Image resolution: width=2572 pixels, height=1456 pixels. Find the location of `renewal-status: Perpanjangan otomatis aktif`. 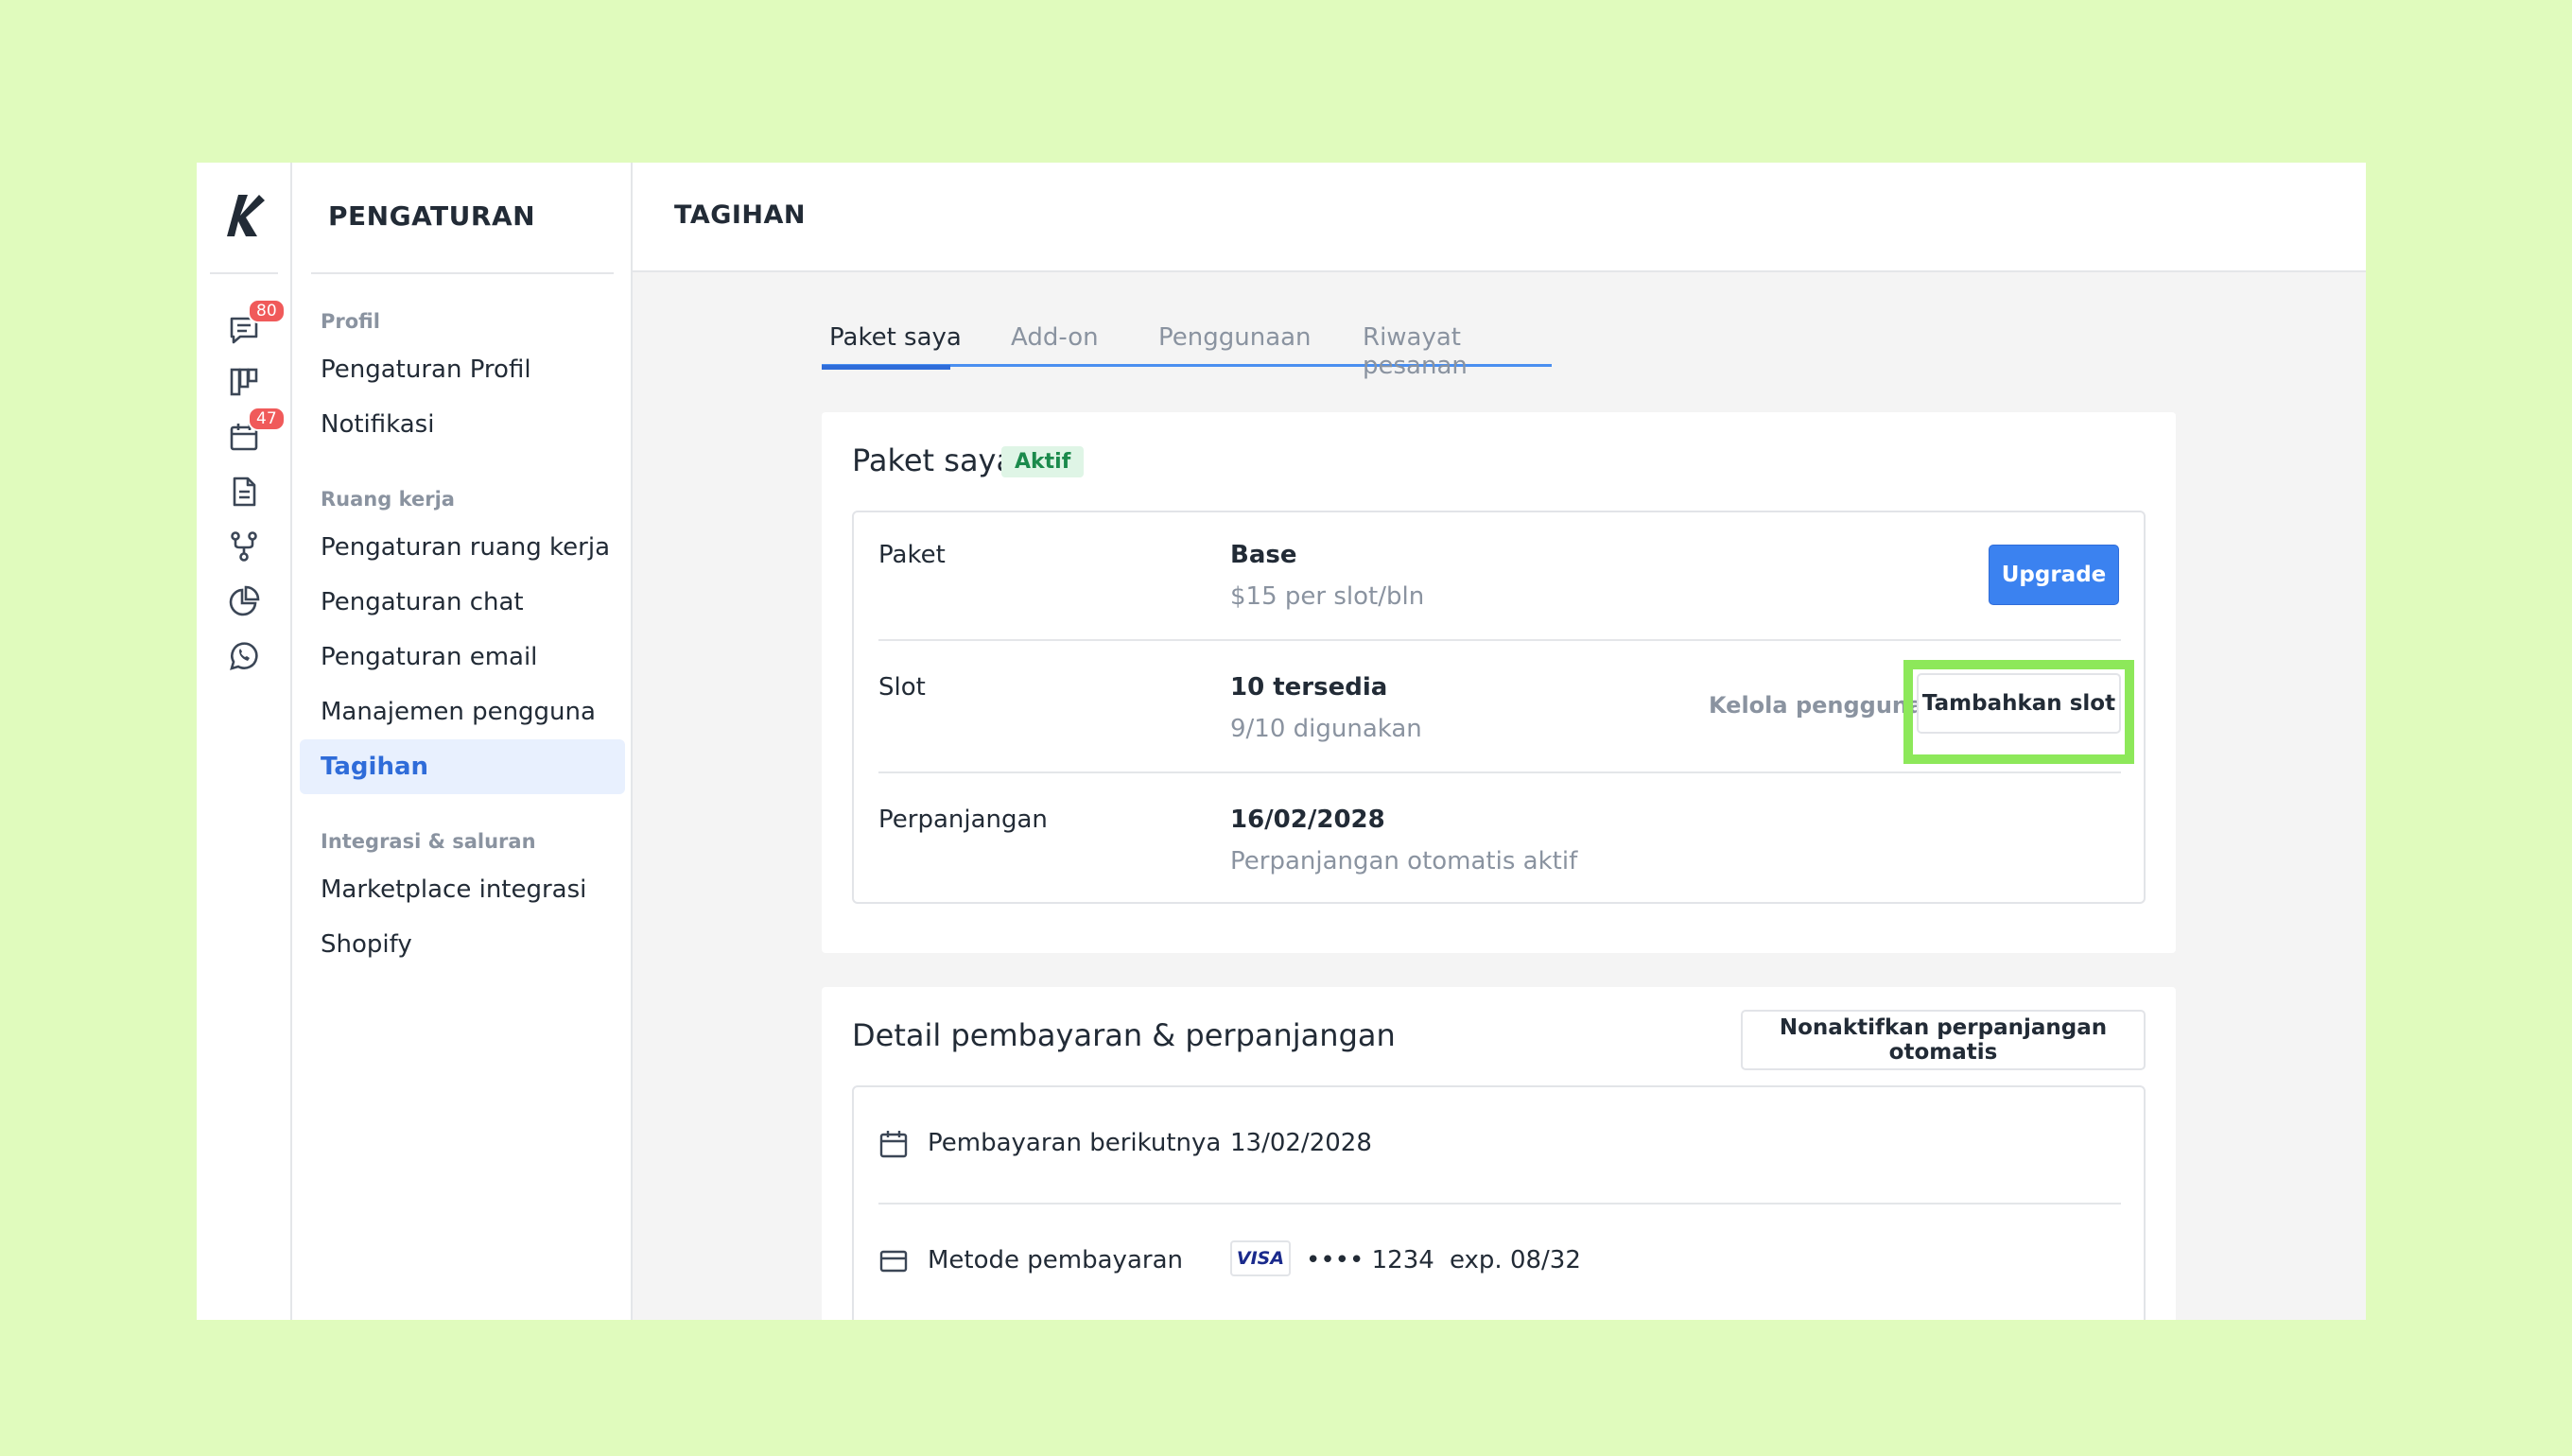

renewal-status: Perpanjangan otomatis aktif is located at coordinates (1404, 861).